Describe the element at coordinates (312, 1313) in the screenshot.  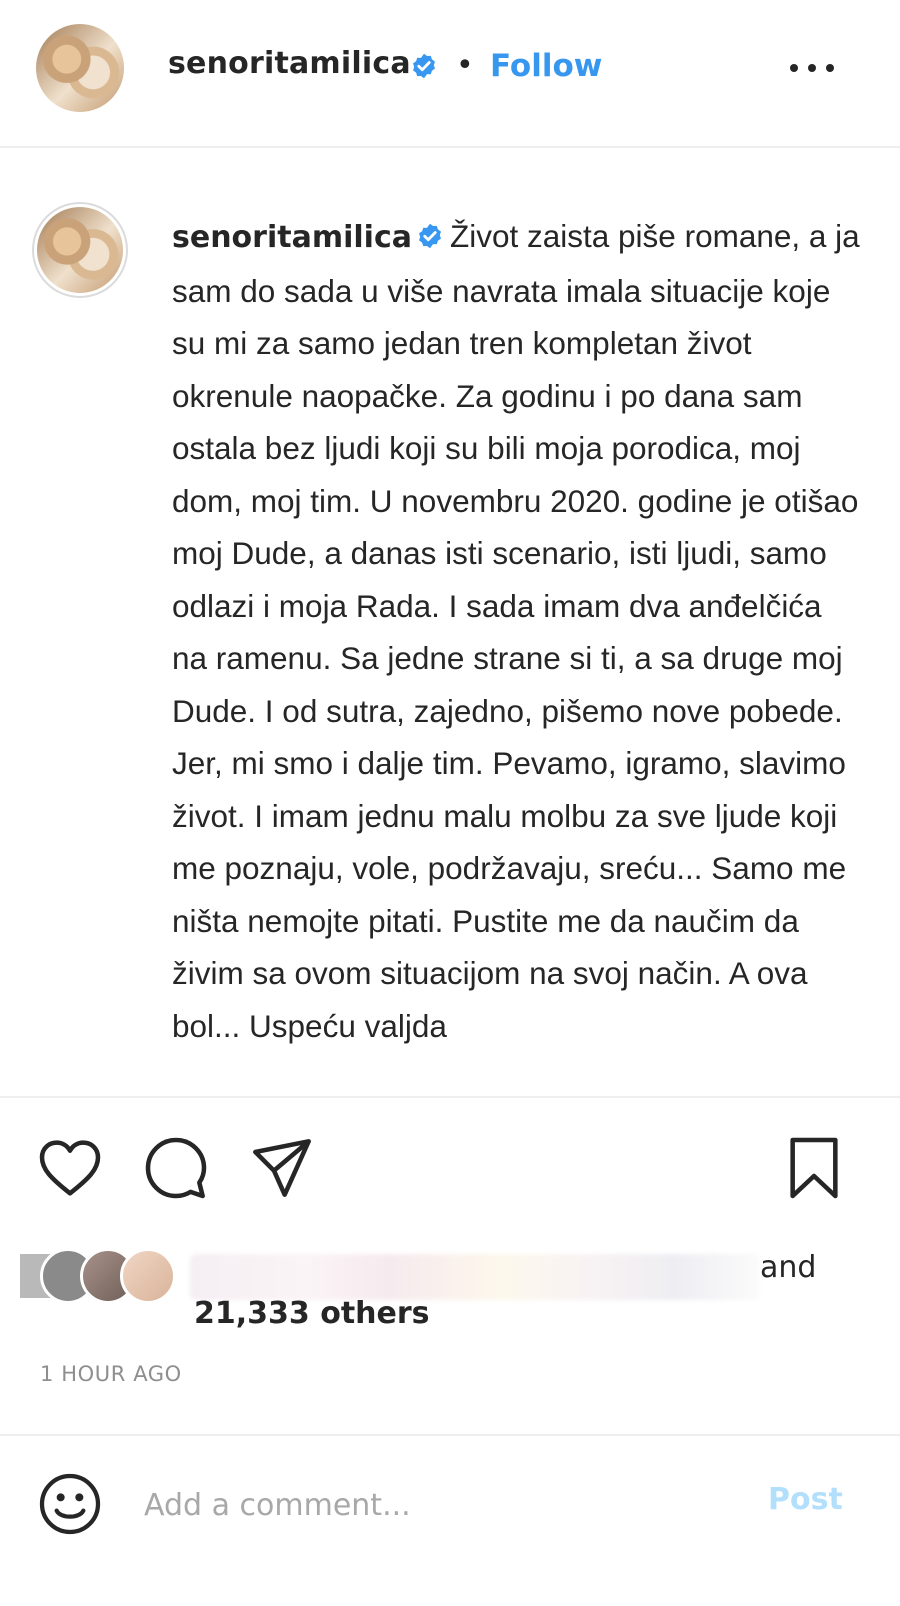
I see `likes-others-link: 21,333 others` at that location.